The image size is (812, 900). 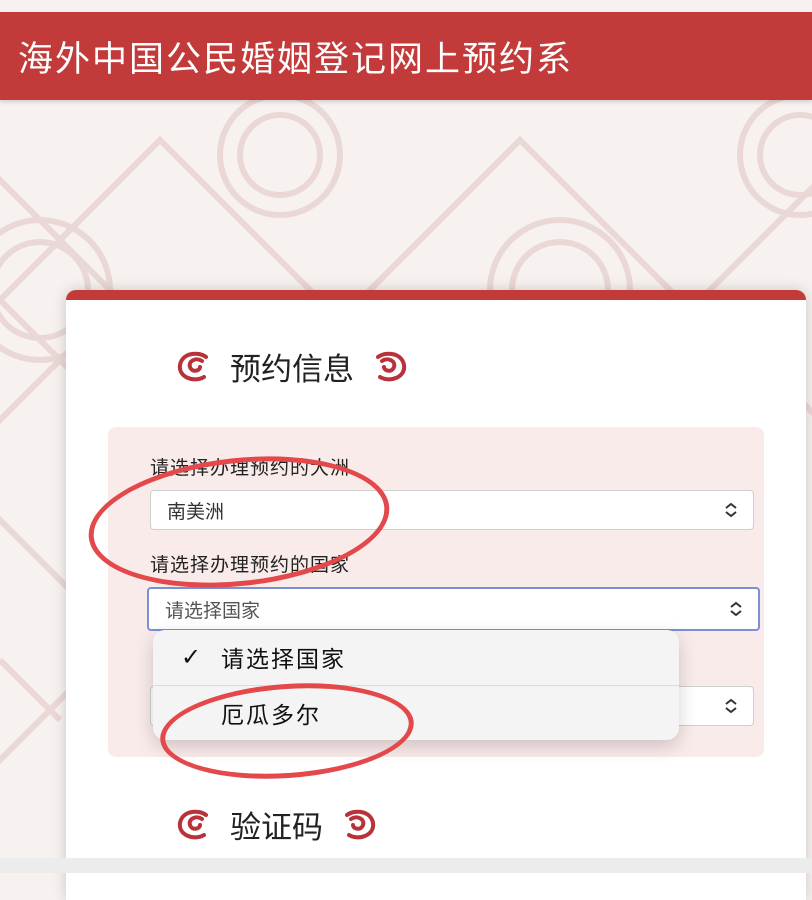 I want to click on country-value: 请选择国家, so click(x=213, y=610).